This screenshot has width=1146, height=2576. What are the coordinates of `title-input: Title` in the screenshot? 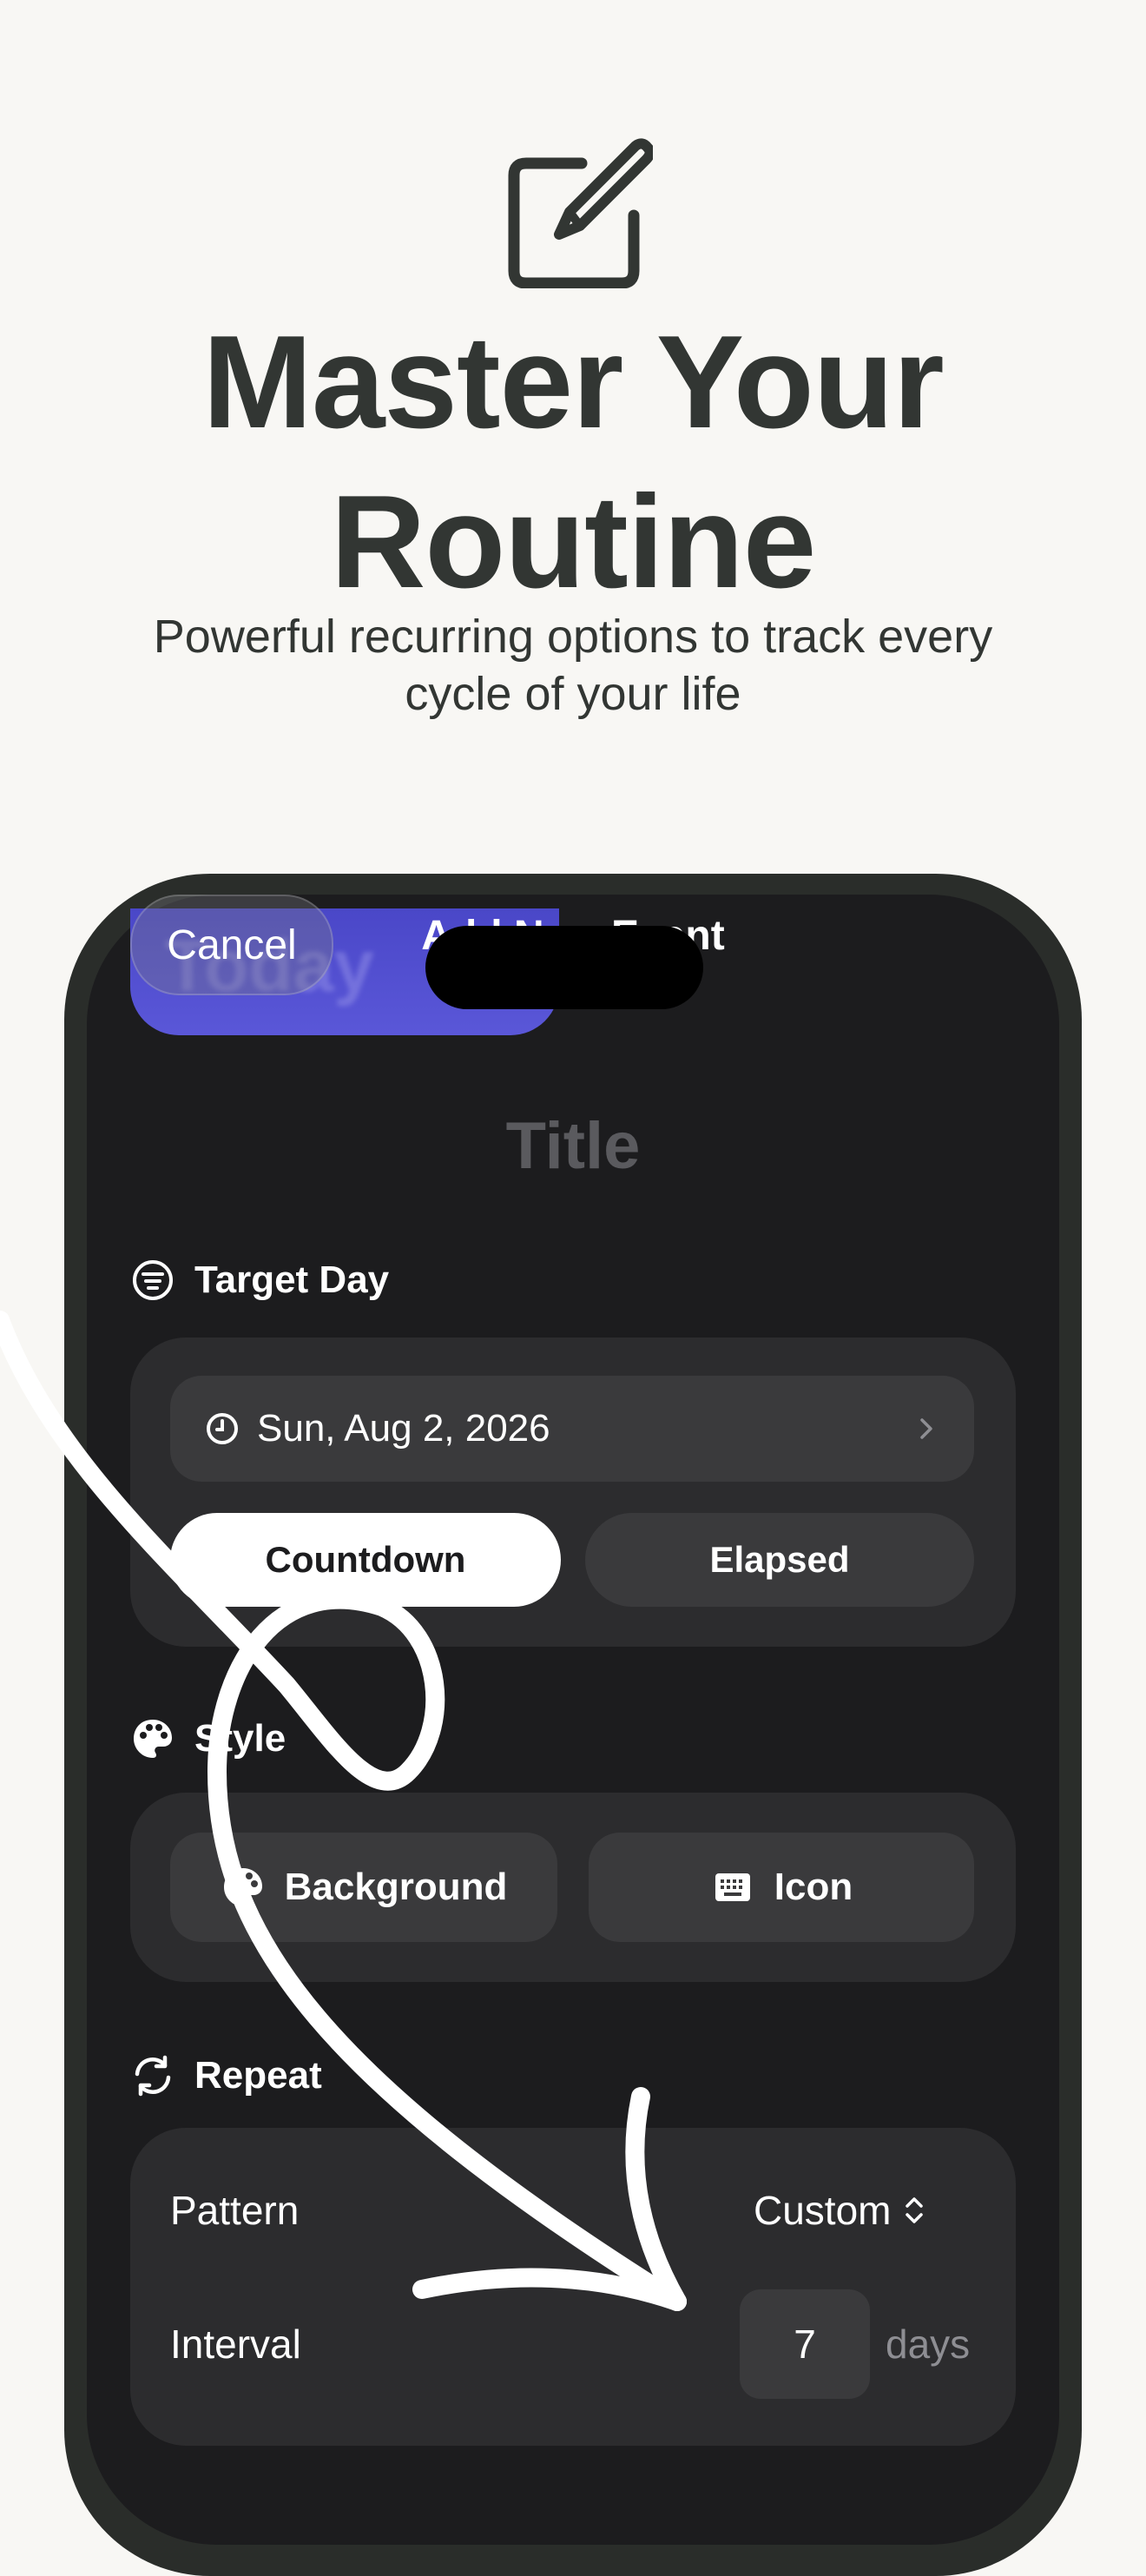 It's located at (573, 1146).